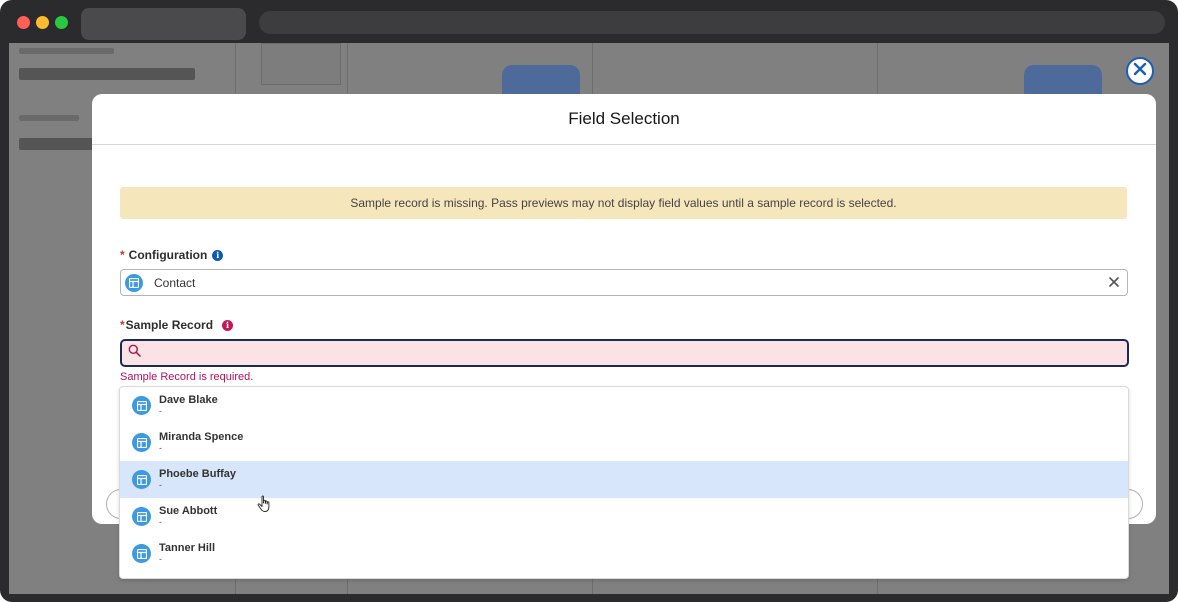  What do you see at coordinates (134, 353) in the screenshot?
I see `search-icon` at bounding box center [134, 353].